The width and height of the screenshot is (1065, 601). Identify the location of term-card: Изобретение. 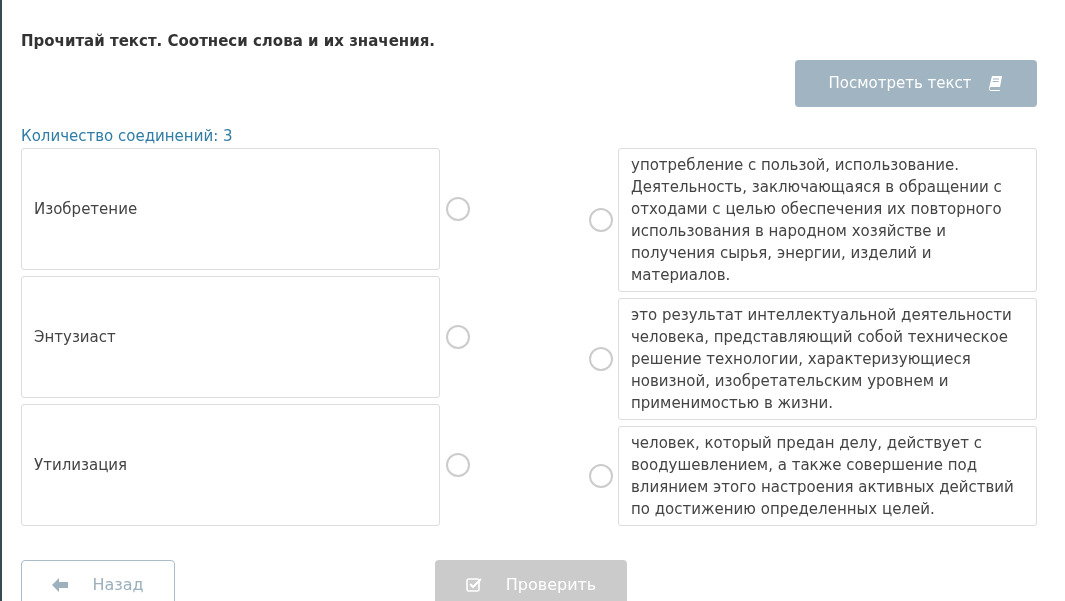
(230, 209).